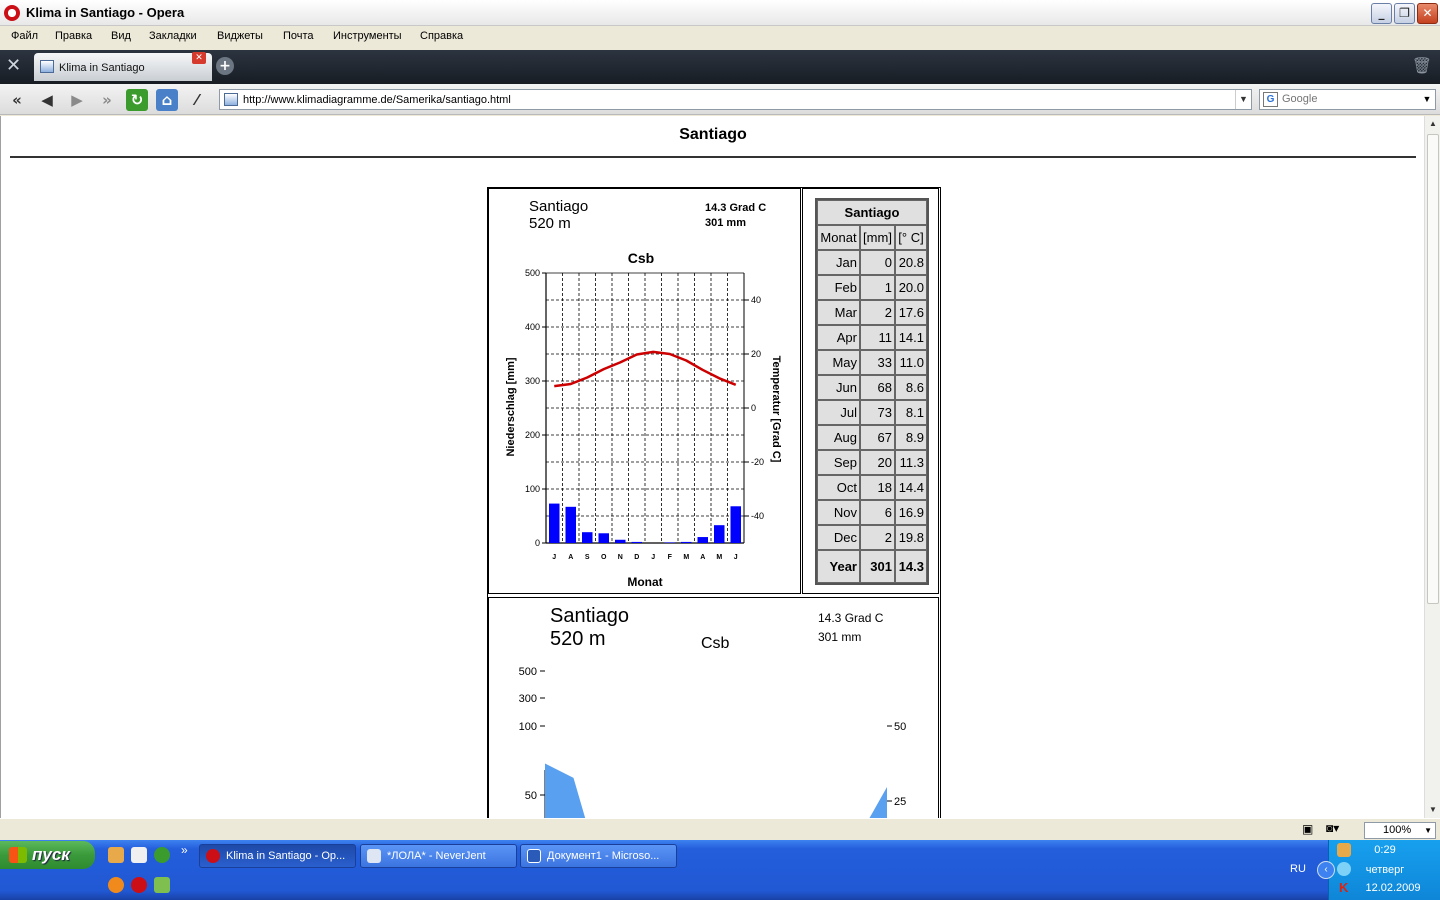 This screenshot has width=1440, height=900. I want to click on table-row: Sep 20 11.3, so click(872, 462).